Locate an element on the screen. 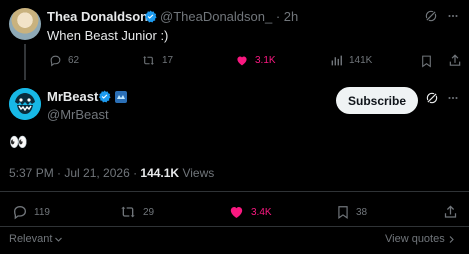 This screenshot has height=254, width=469. view-quotes-link: View quotes is located at coordinates (420, 239).